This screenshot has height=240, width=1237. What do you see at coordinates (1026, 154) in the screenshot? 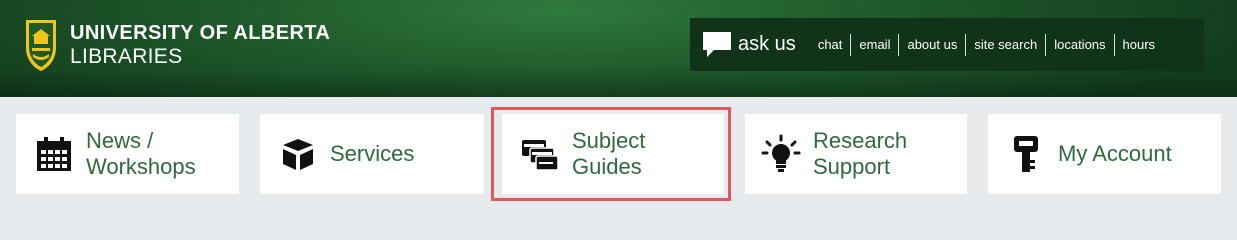
I see `key-icon` at bounding box center [1026, 154].